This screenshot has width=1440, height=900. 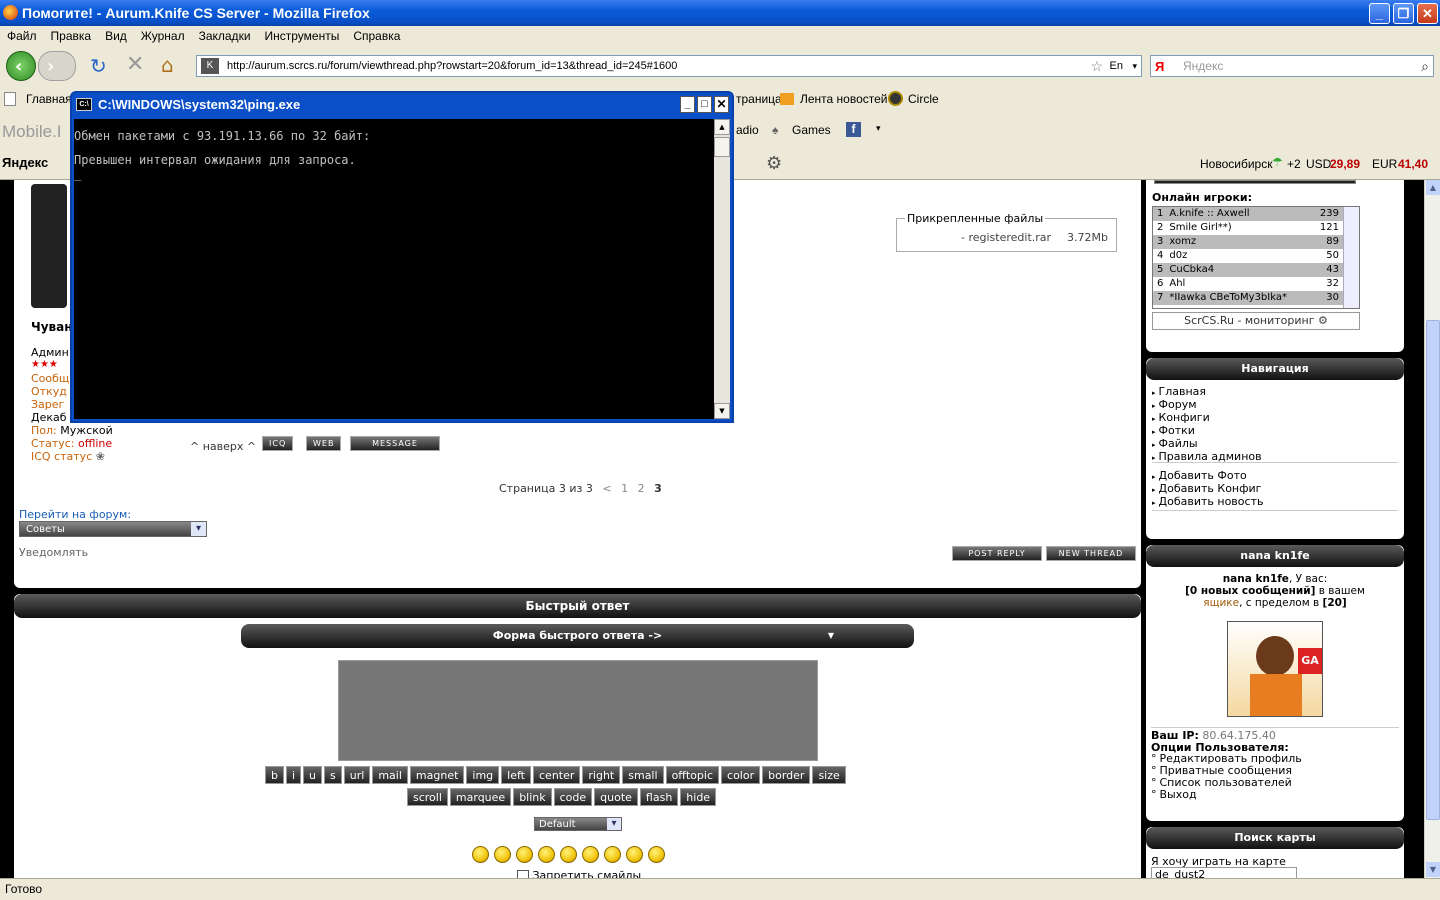 What do you see at coordinates (1379, 13) in the screenshot?
I see `minimize-button: _` at bounding box center [1379, 13].